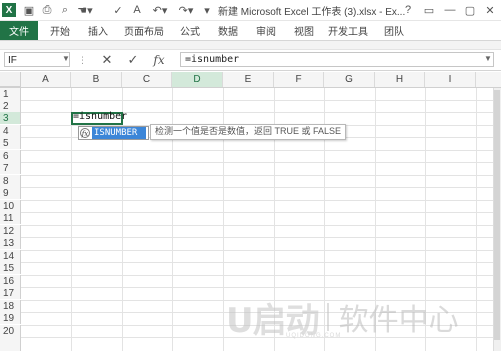 The image size is (501, 351). Describe the element at coordinates (118, 10) in the screenshot. I see `spelling-icon: ✓` at that location.